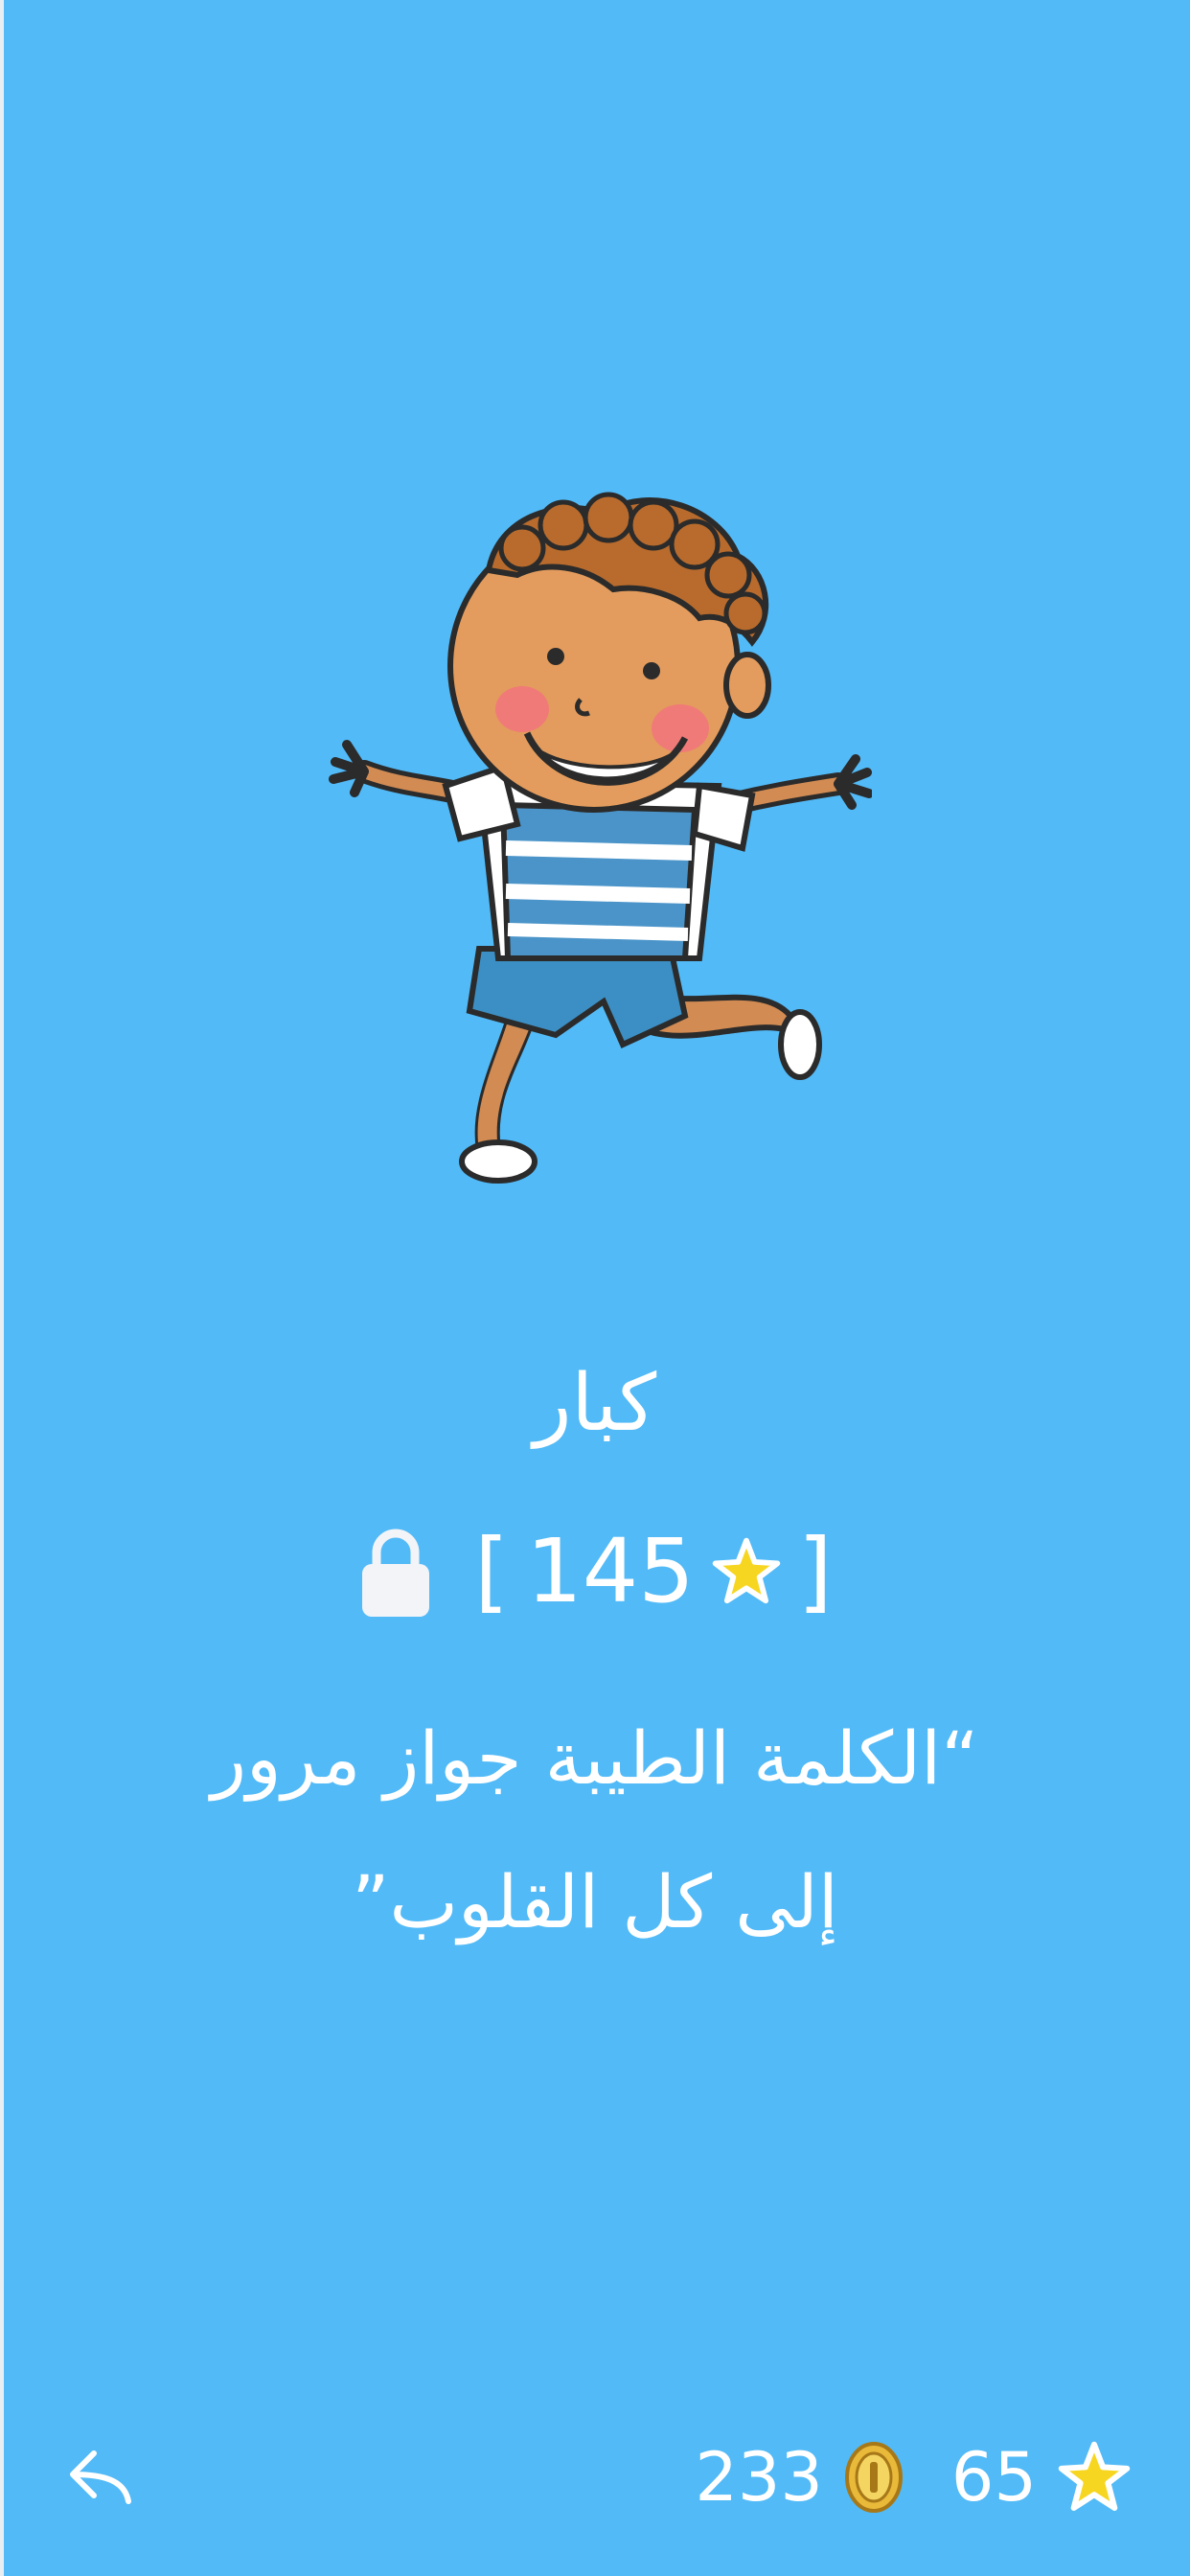 The image size is (1190, 2576). I want to click on required-stars-value: 145, so click(610, 1571).